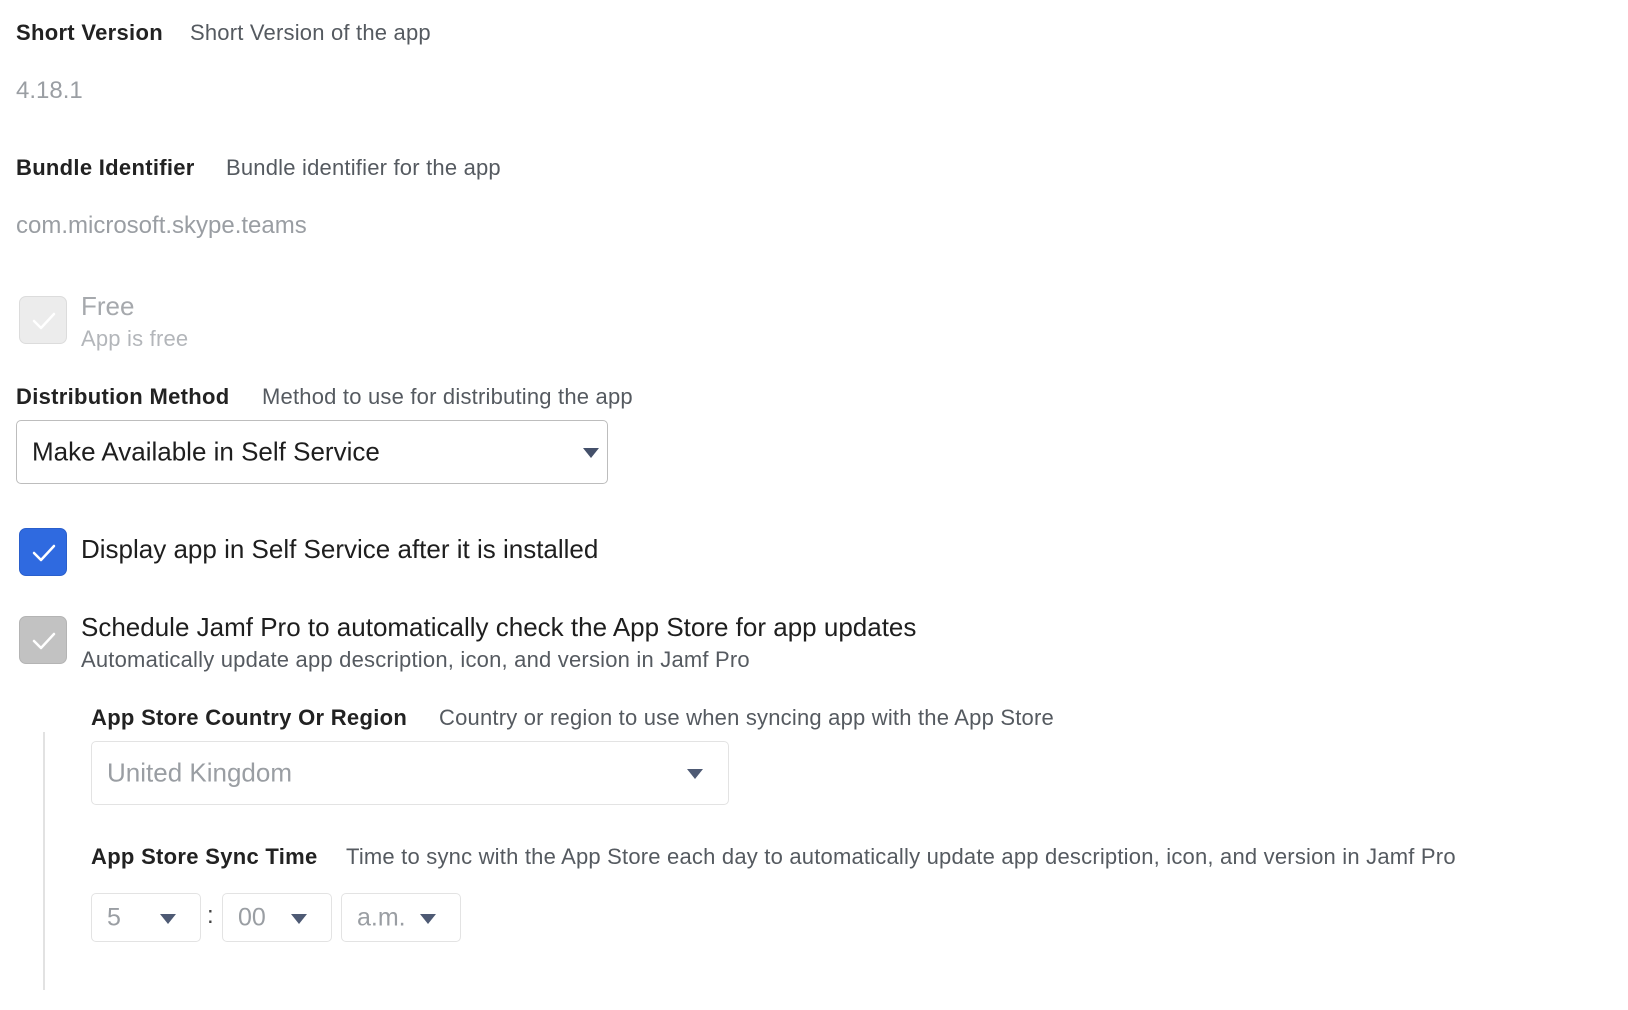  Describe the element at coordinates (249, 717) in the screenshot. I see `country-region-label: App Store Country Or Region` at that location.